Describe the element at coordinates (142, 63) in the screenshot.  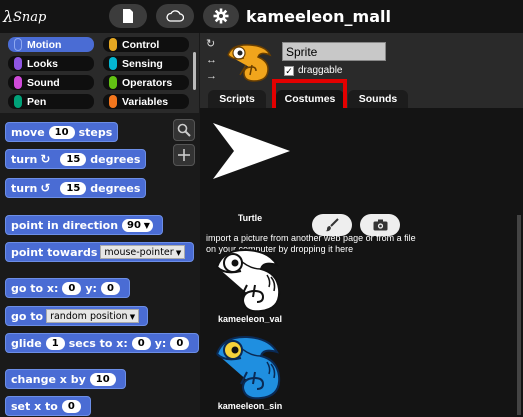
I see `category-label: Sensing` at that location.